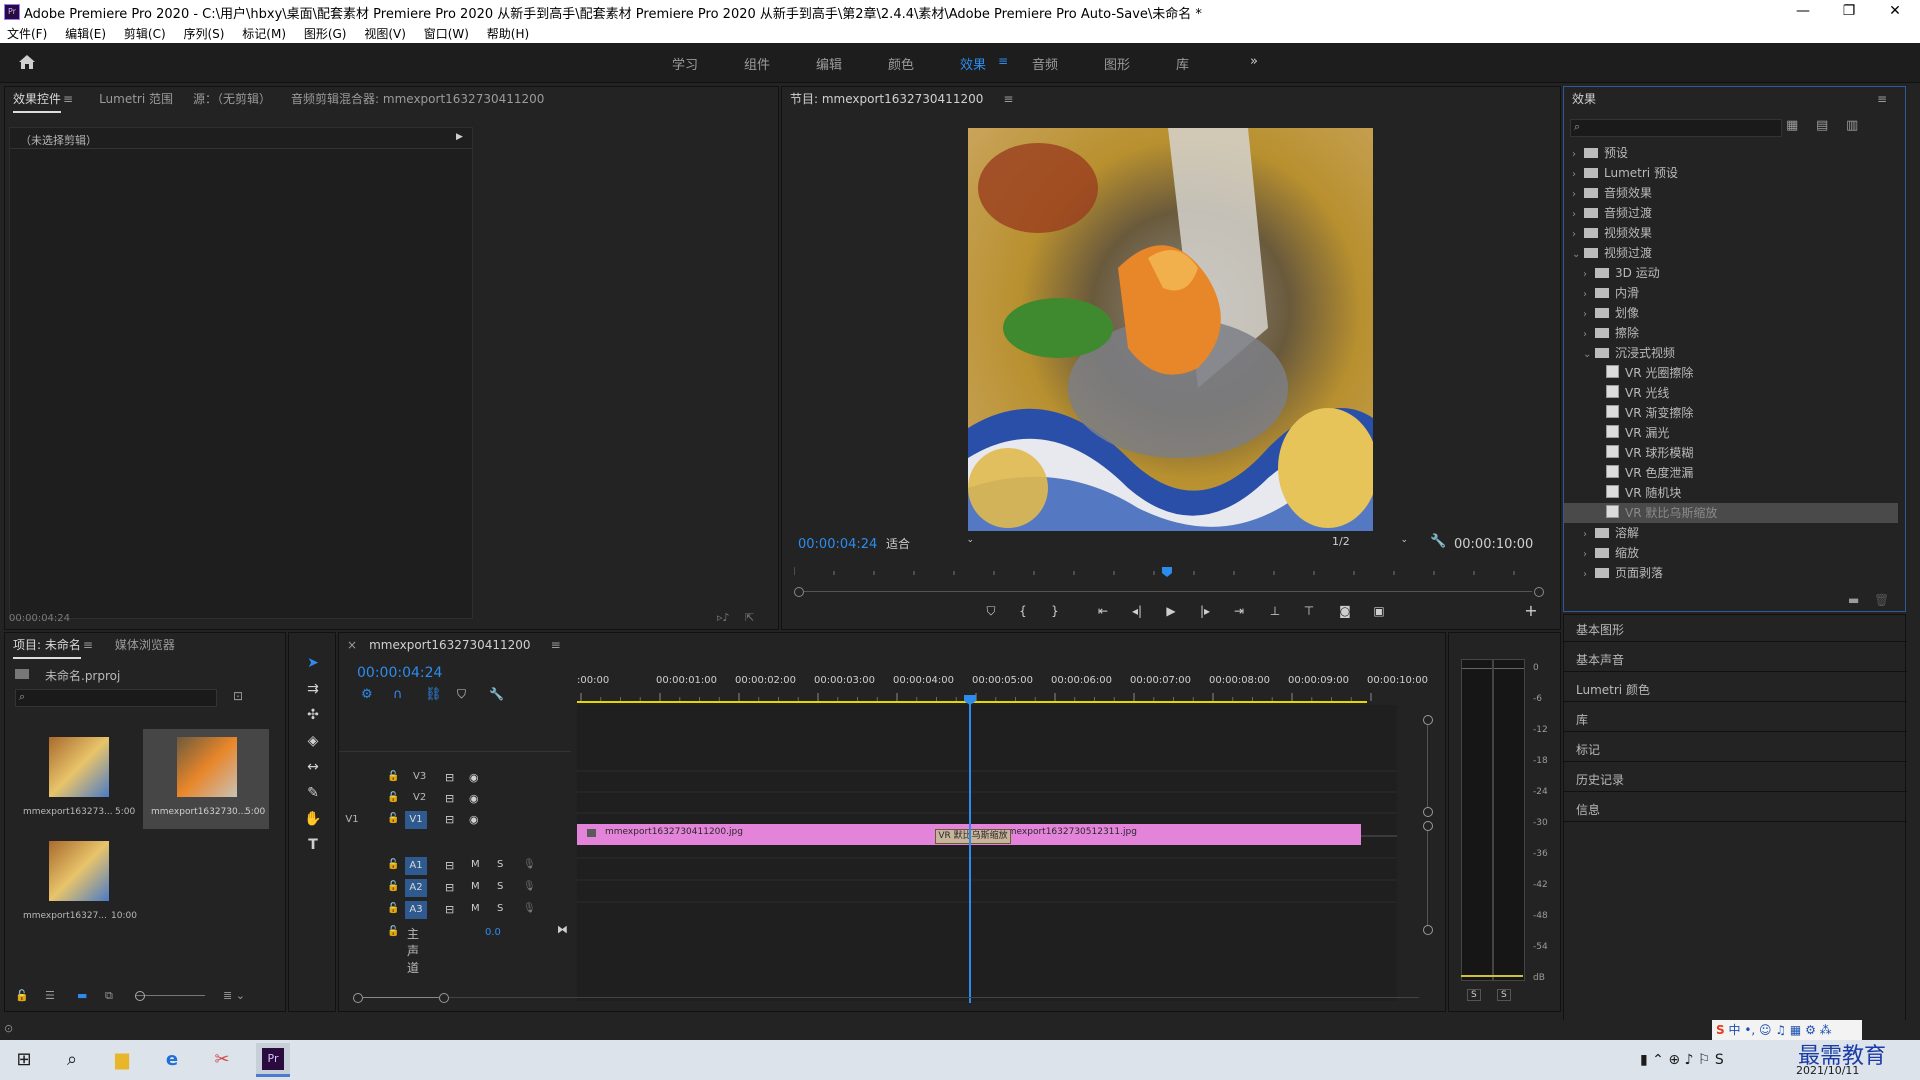 Image resolution: width=1920 pixels, height=1080 pixels. I want to click on vertical-scroll-track, so click(1427, 766).